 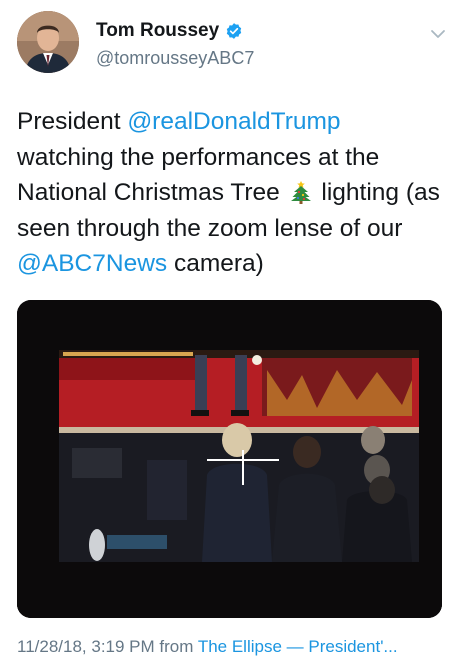 What do you see at coordinates (175, 58) in the screenshot?
I see `author-handle: @tomrousseyABC7` at bounding box center [175, 58].